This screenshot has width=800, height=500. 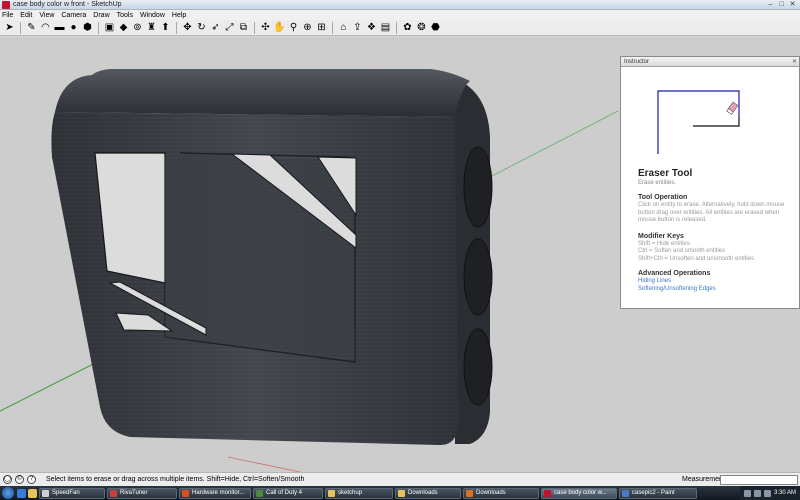 I want to click on taskbar-button: casepic2 - Paint, so click(x=658, y=493).